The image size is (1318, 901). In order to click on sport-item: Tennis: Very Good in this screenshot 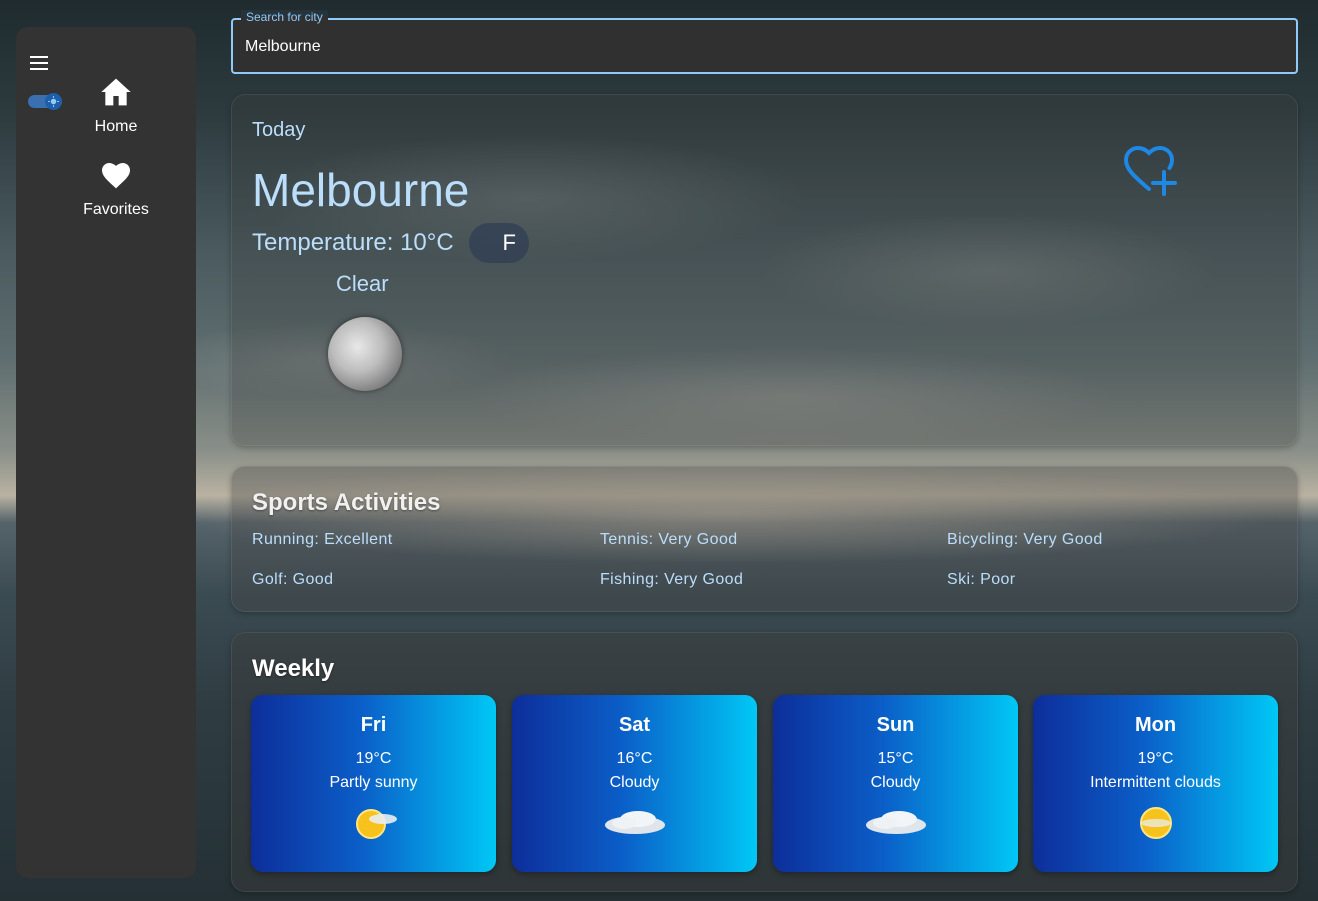, I will do `click(669, 539)`.